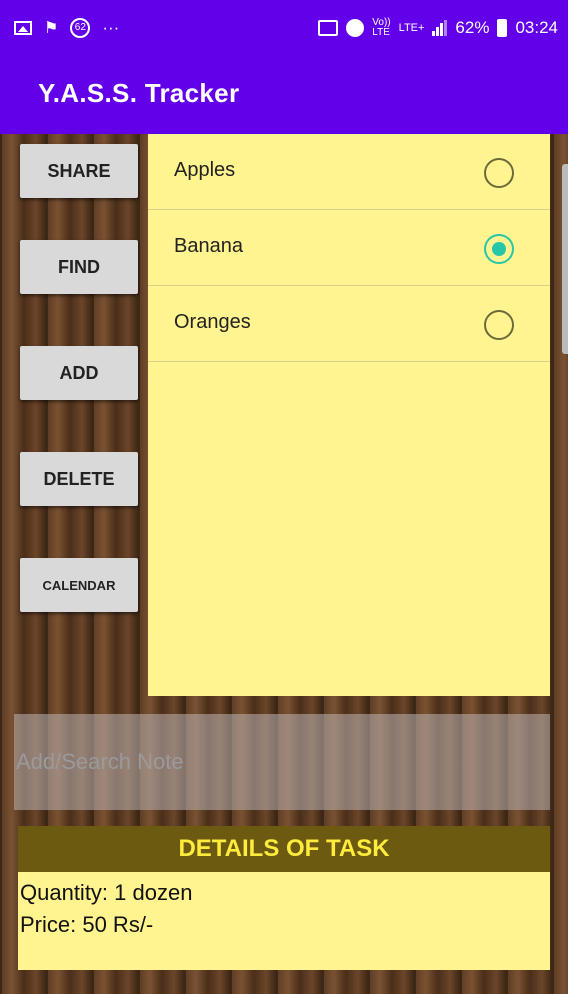  I want to click on details-panel: Quantity: 1 dozen Price: 50 Rs/-, so click(284, 921).